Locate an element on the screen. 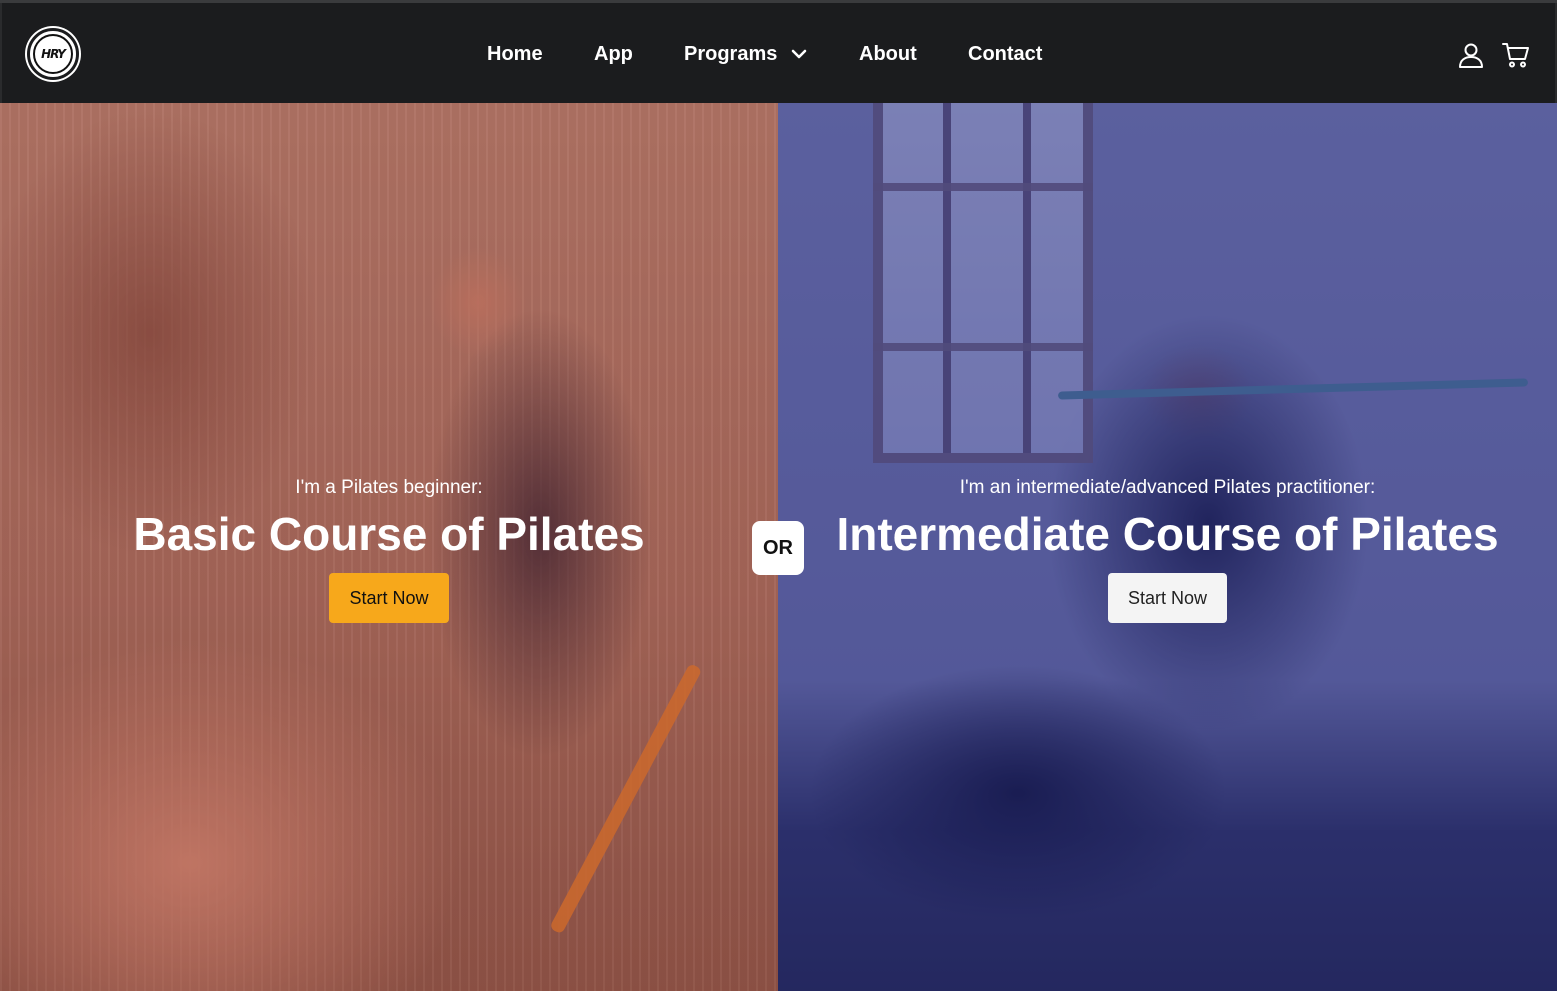 The width and height of the screenshot is (1557, 991). user-icon is located at coordinates (1471, 55).